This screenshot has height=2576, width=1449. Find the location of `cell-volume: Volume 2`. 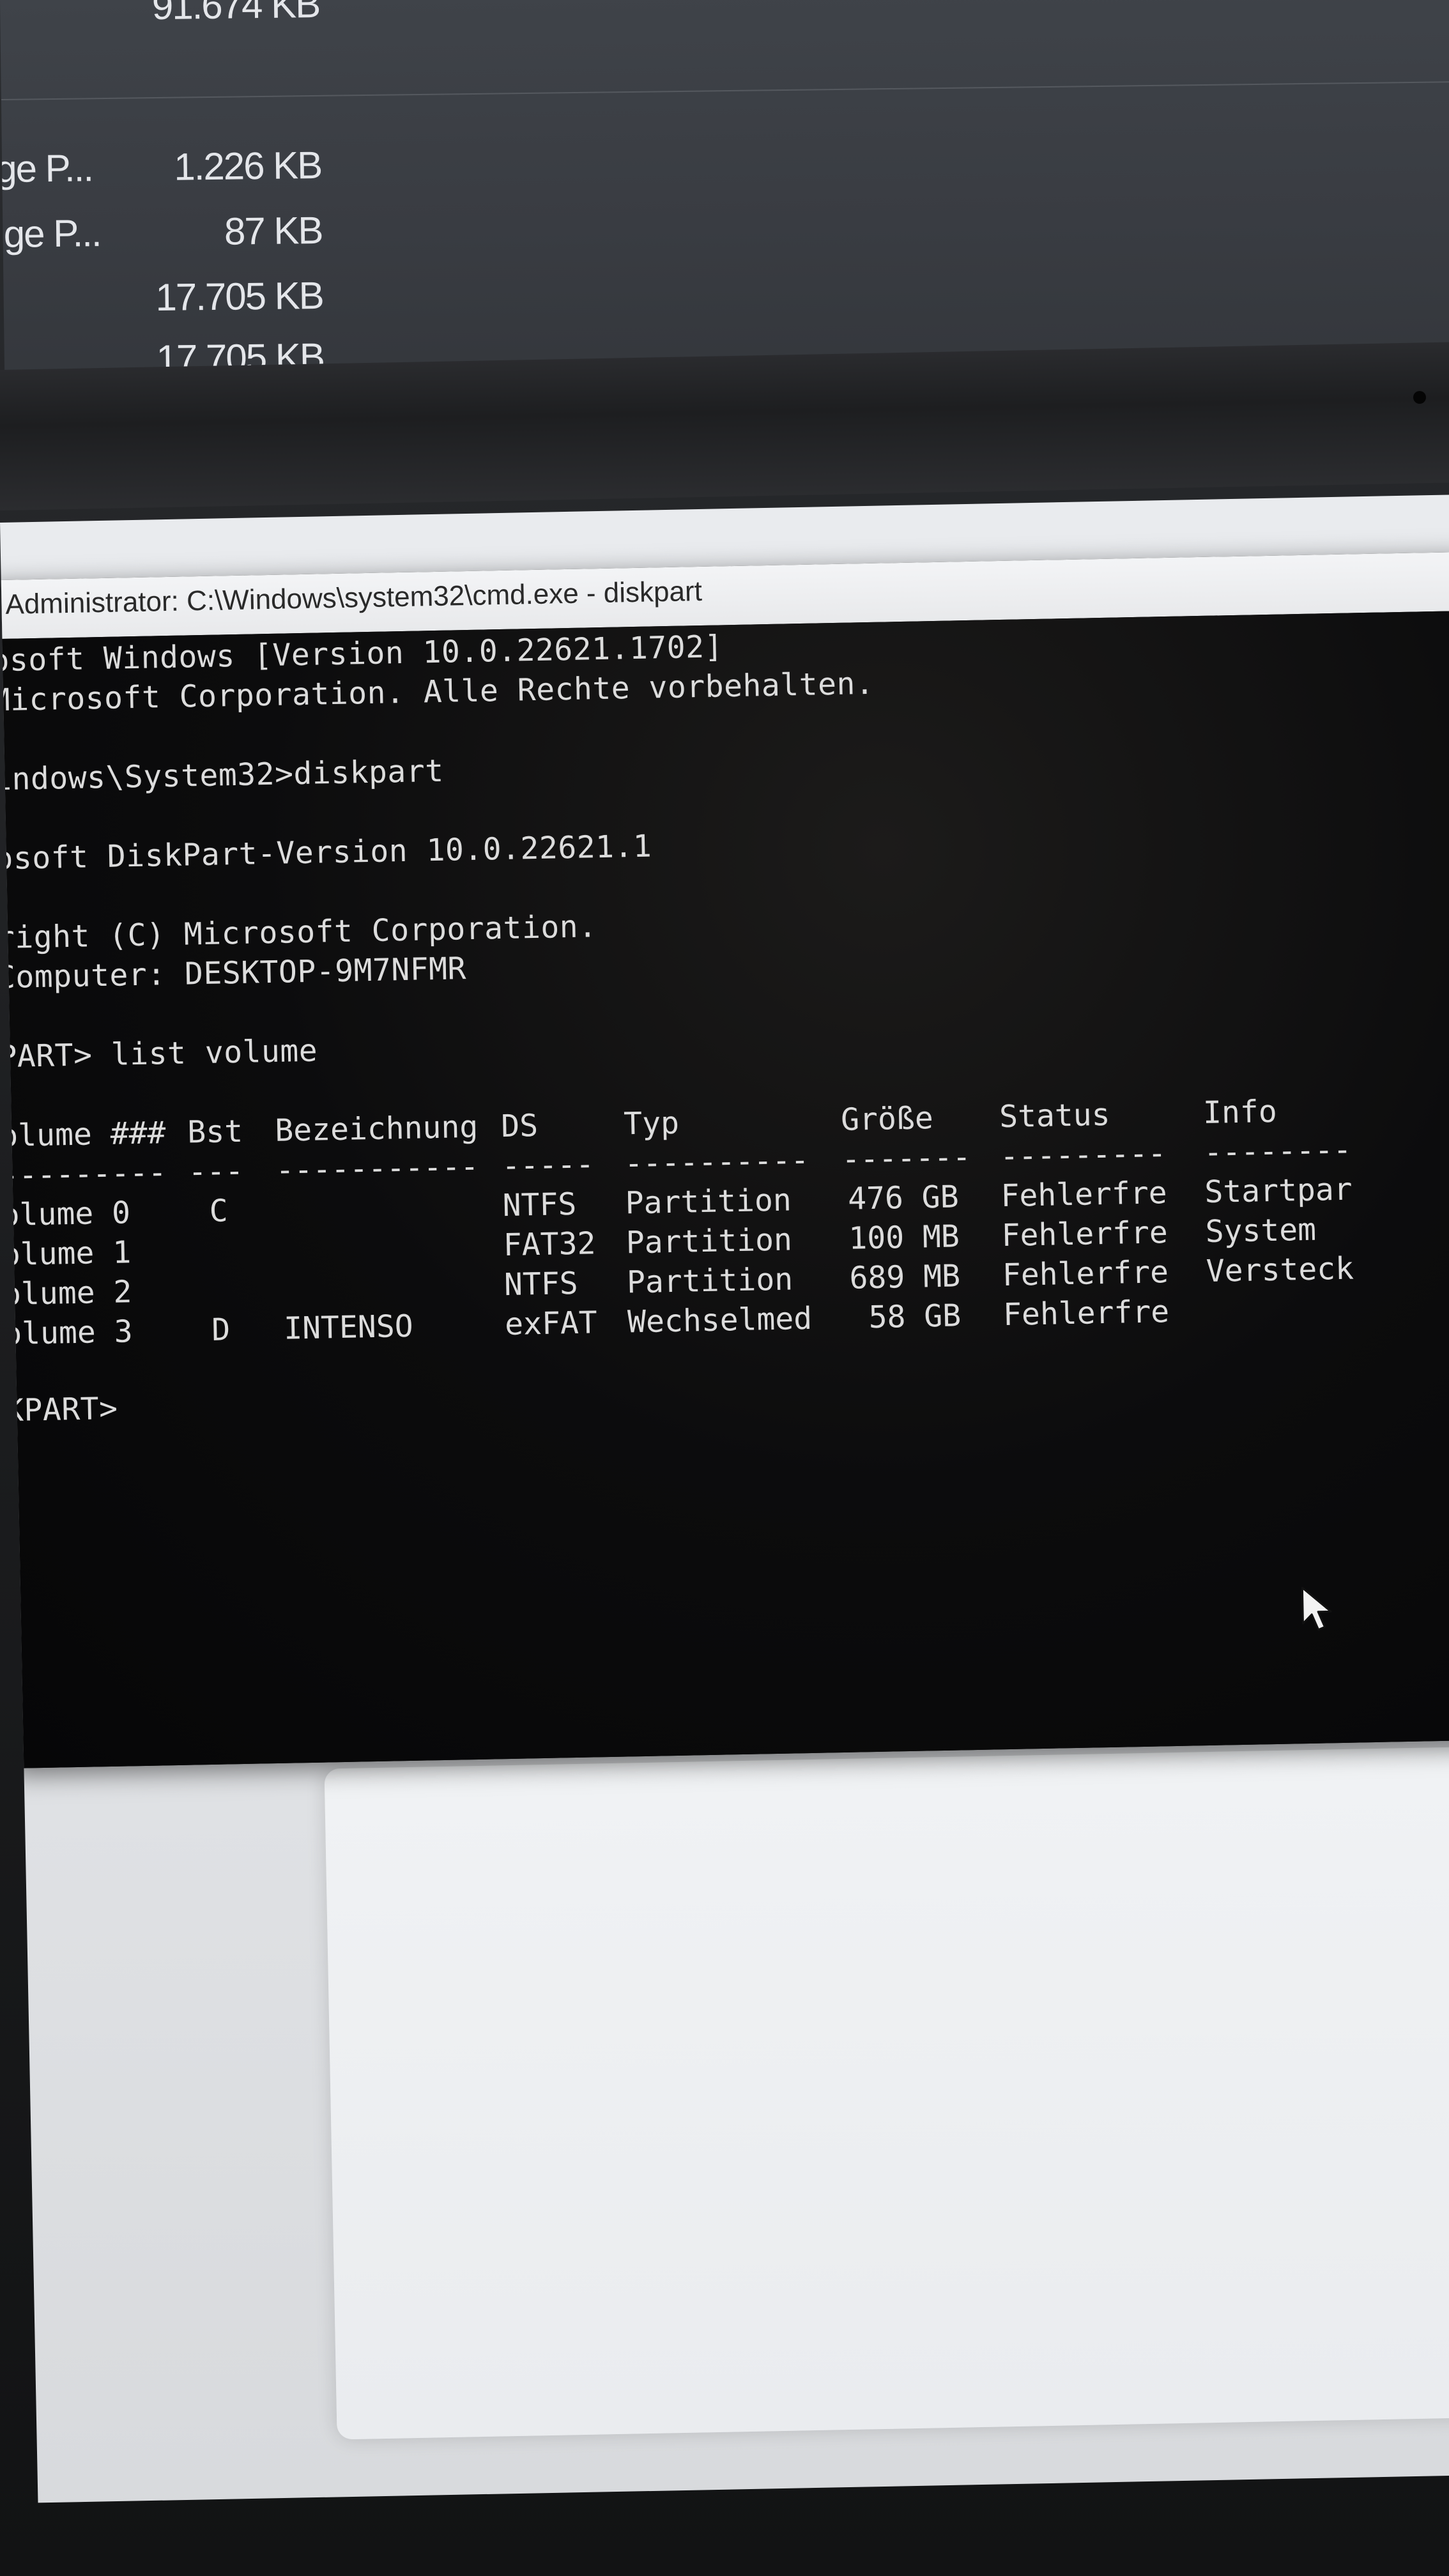

cell-volume: Volume 2 is located at coordinates (66, 1293).